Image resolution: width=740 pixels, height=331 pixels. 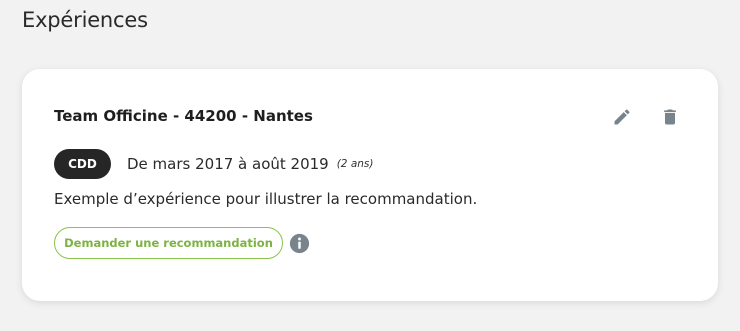 I want to click on recommendation-row: Demander une recommandation, so click(x=182, y=243).